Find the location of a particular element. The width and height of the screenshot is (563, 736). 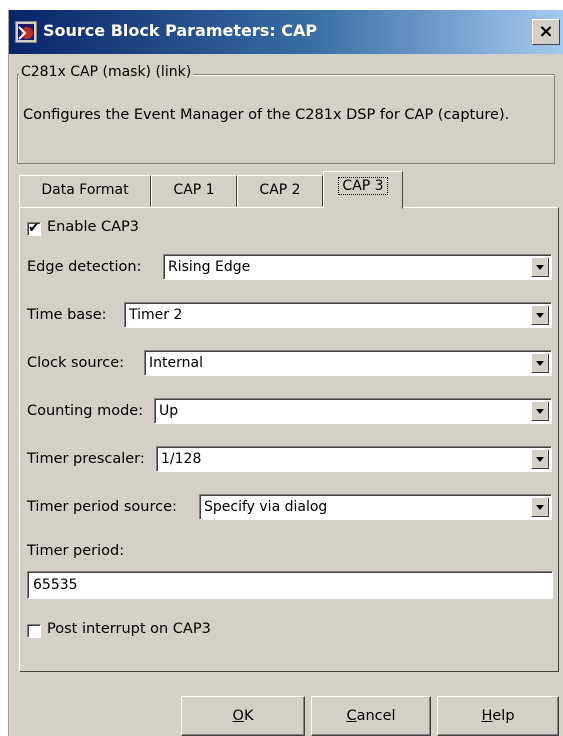

timer-prescaler-label: Timer prescaler: is located at coordinates (86, 459).